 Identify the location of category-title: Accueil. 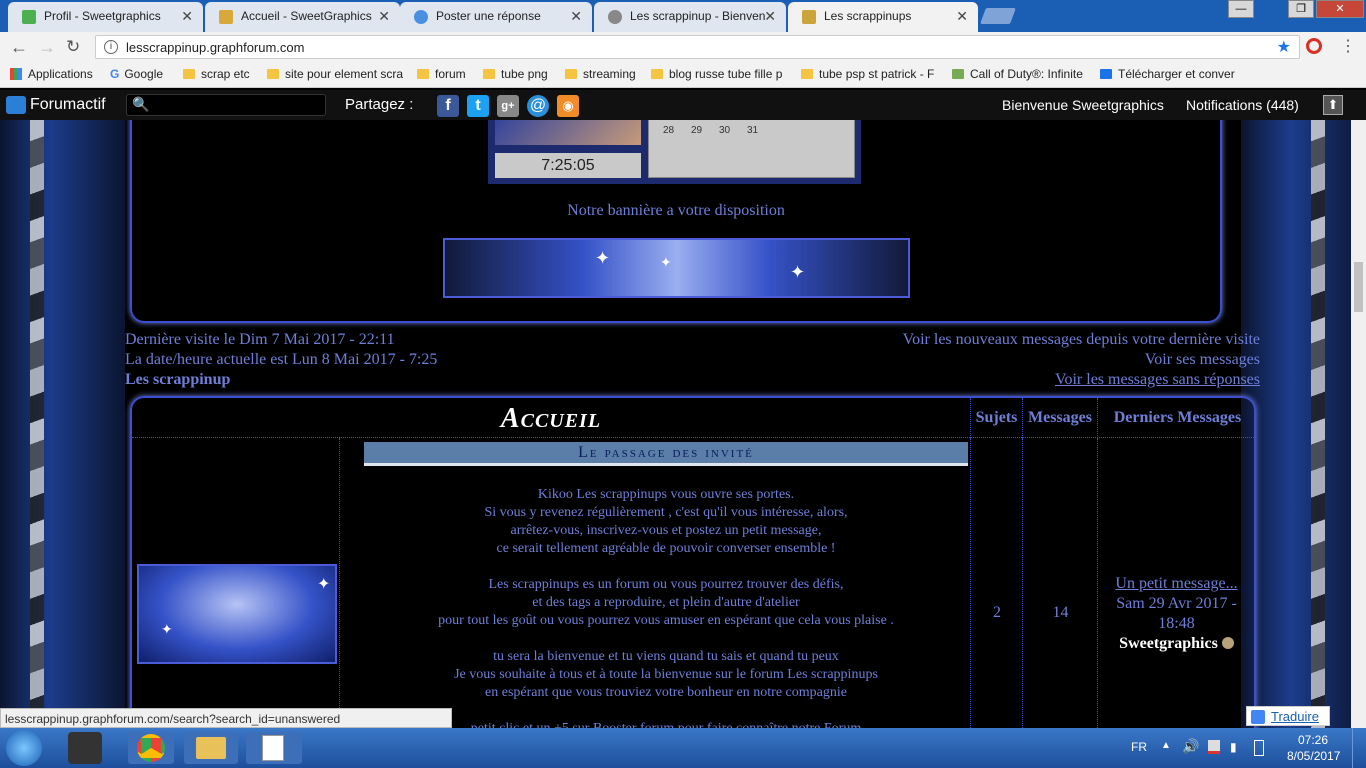
(551, 418).